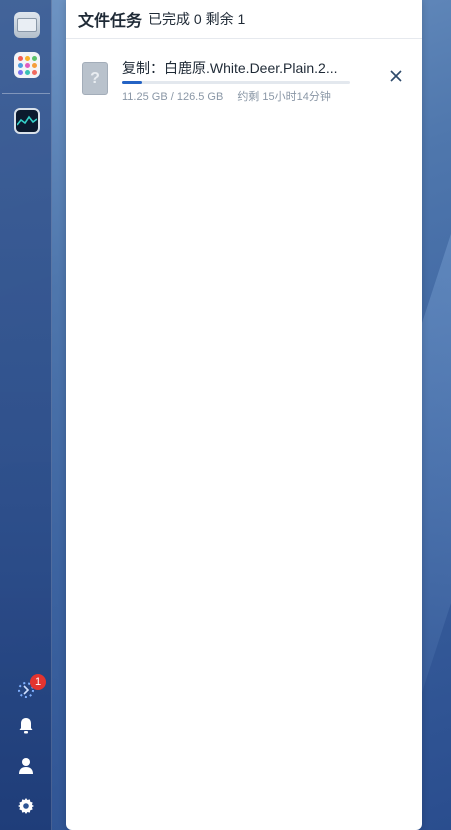  What do you see at coordinates (236, 82) in the screenshot?
I see `task-progress-bar` at bounding box center [236, 82].